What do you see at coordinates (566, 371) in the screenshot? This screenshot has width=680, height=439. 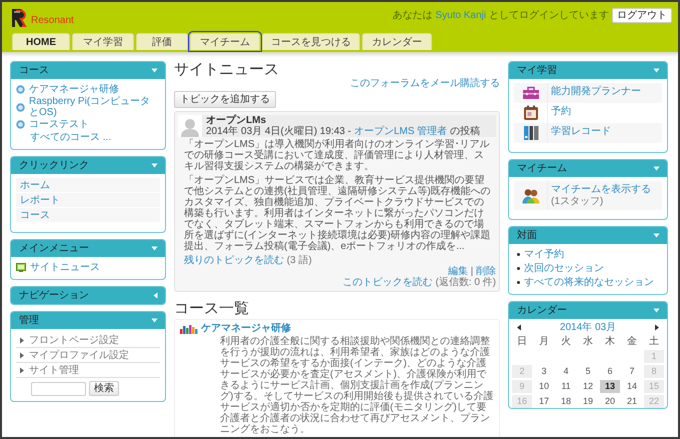 I see `calendar-day: 4` at bounding box center [566, 371].